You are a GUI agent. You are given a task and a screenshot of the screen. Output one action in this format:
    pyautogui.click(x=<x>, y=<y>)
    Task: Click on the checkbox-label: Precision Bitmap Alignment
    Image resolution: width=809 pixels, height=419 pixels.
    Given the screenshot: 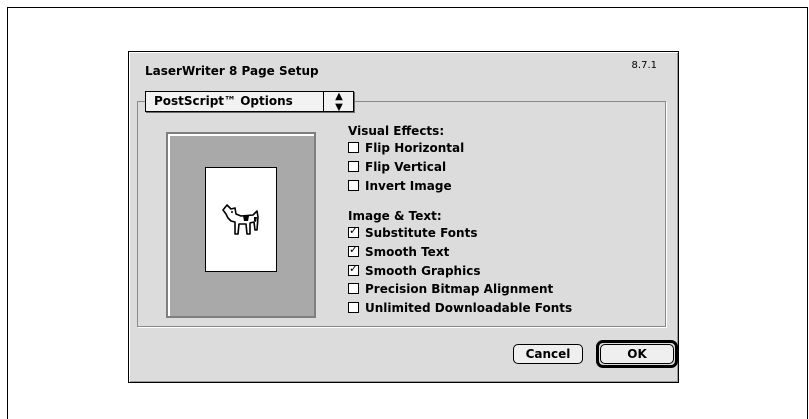 What is the action you would take?
    pyautogui.click(x=459, y=288)
    